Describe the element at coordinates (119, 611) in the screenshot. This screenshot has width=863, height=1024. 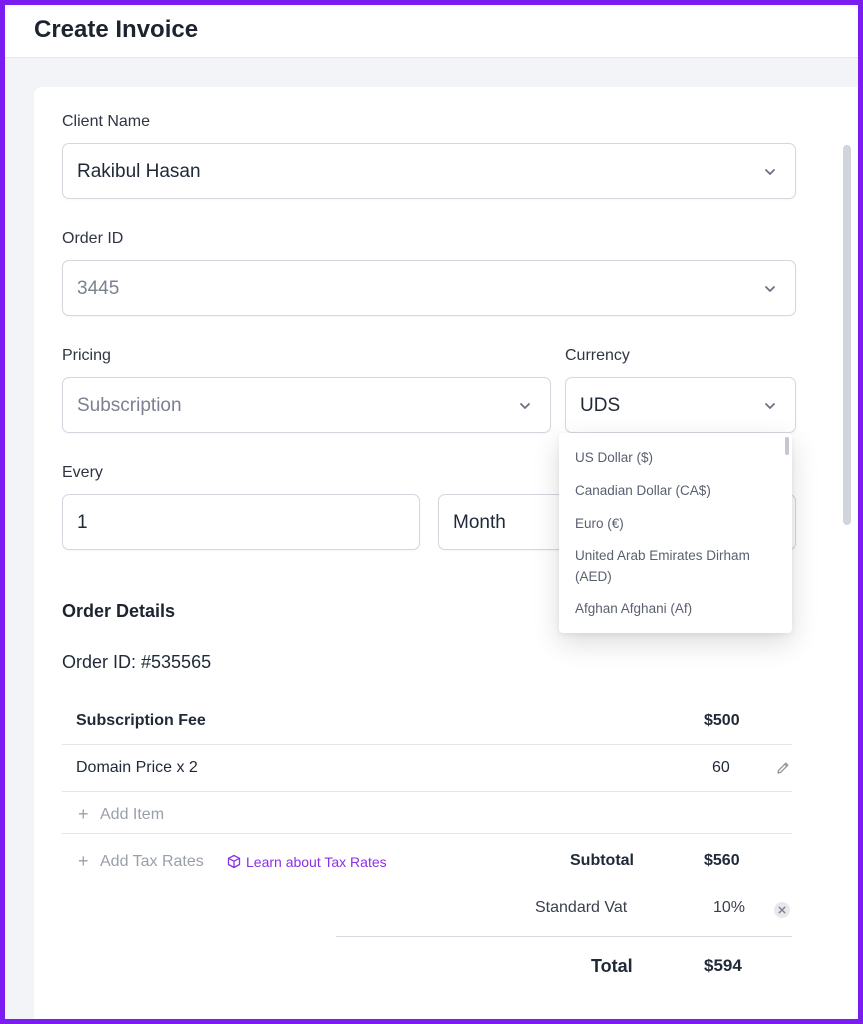
I see `order-details-title: Order Details` at that location.